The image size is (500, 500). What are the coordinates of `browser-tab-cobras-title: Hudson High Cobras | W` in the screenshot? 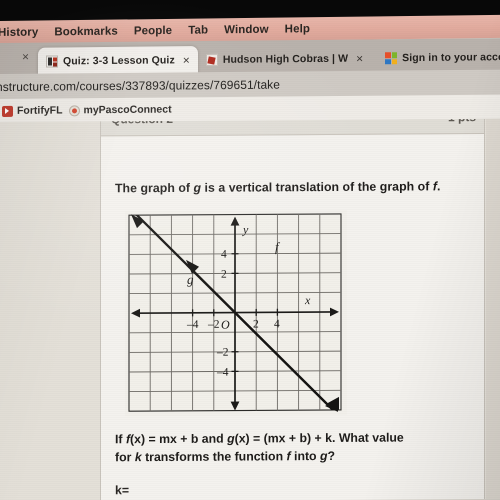 It's located at (285, 59).